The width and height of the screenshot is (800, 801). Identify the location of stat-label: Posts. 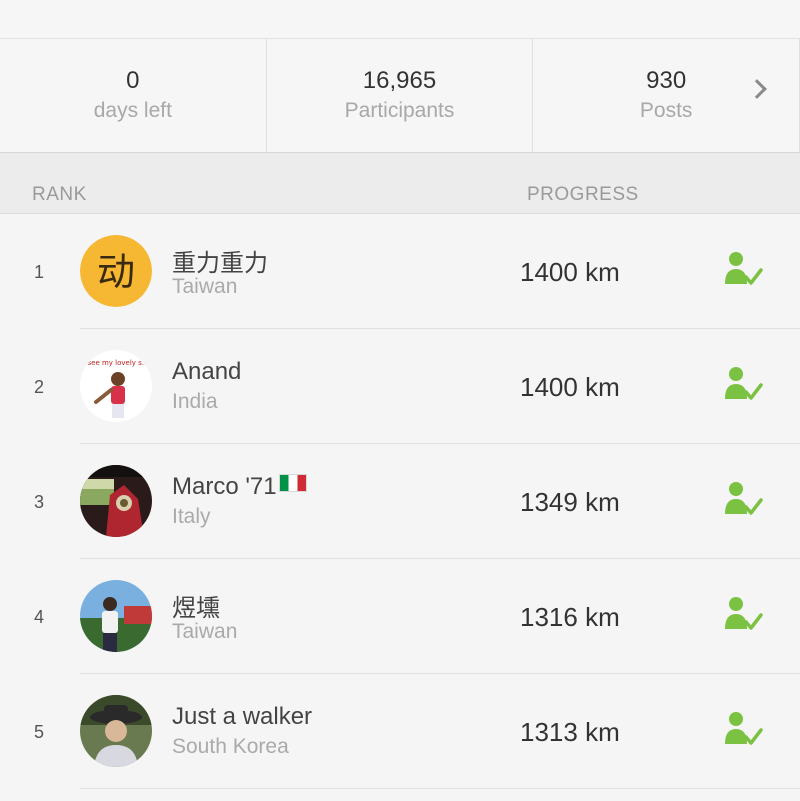
(666, 110).